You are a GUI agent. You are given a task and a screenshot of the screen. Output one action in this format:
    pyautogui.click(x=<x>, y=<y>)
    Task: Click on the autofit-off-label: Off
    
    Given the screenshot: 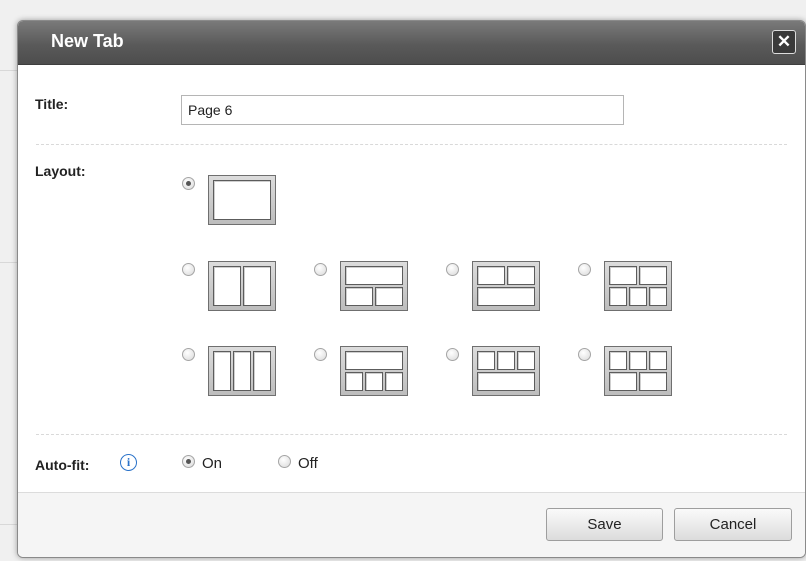 What is the action you would take?
    pyautogui.click(x=308, y=463)
    